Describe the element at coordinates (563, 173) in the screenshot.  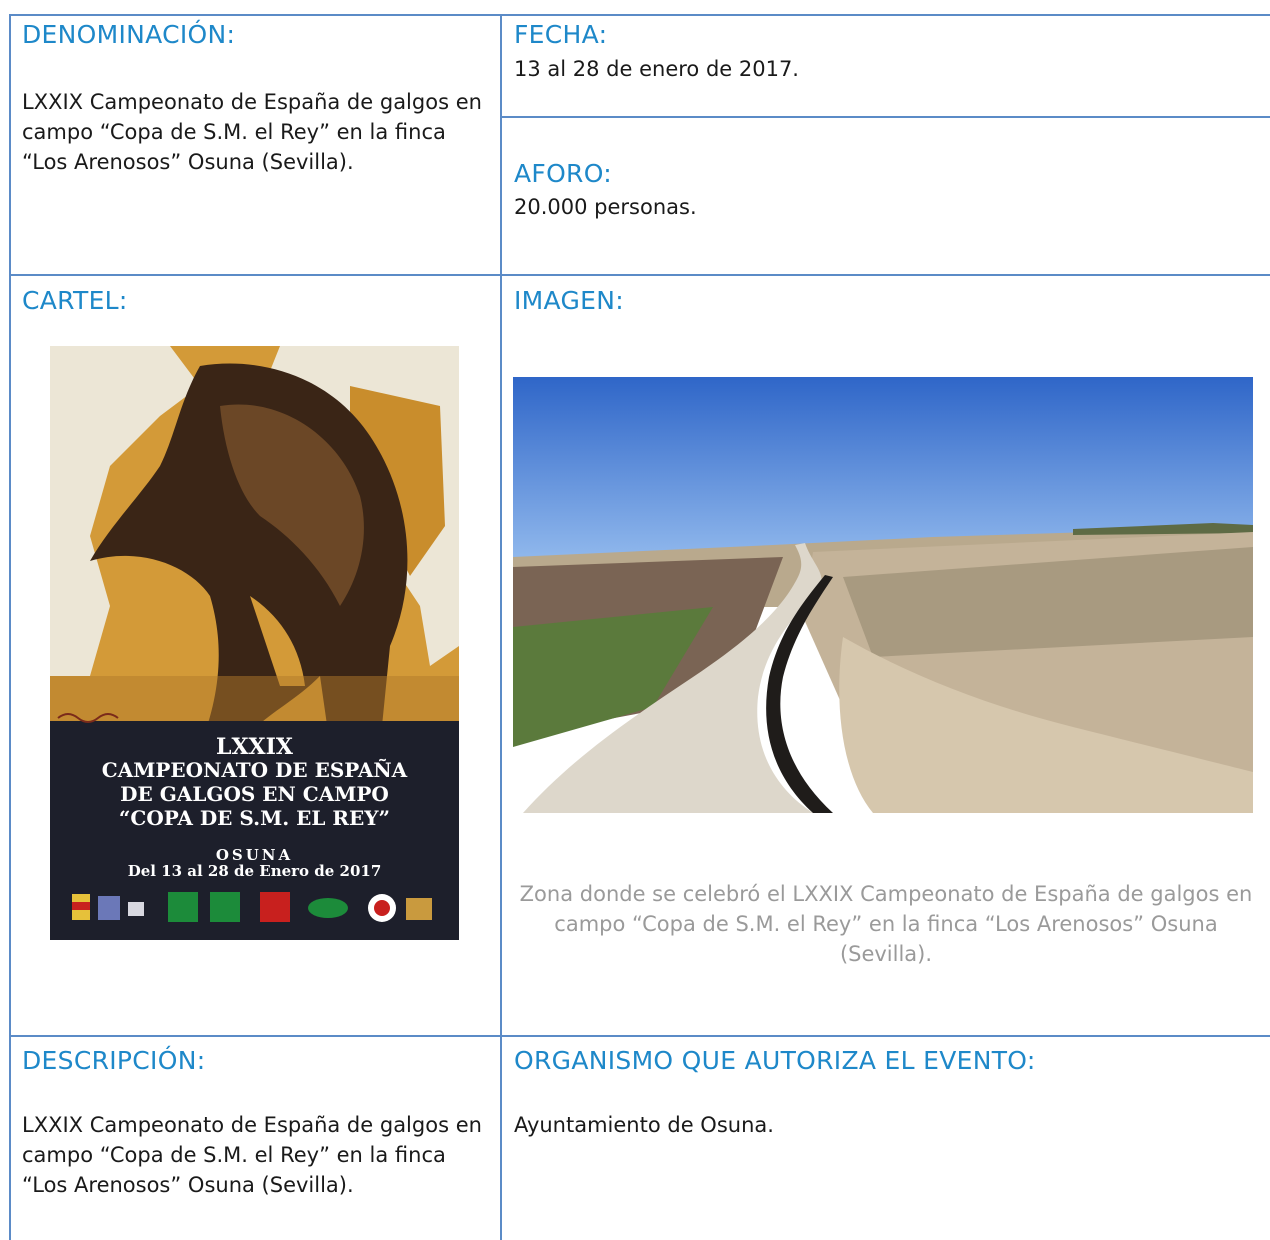
I see `aforo-label: AFORO:` at that location.